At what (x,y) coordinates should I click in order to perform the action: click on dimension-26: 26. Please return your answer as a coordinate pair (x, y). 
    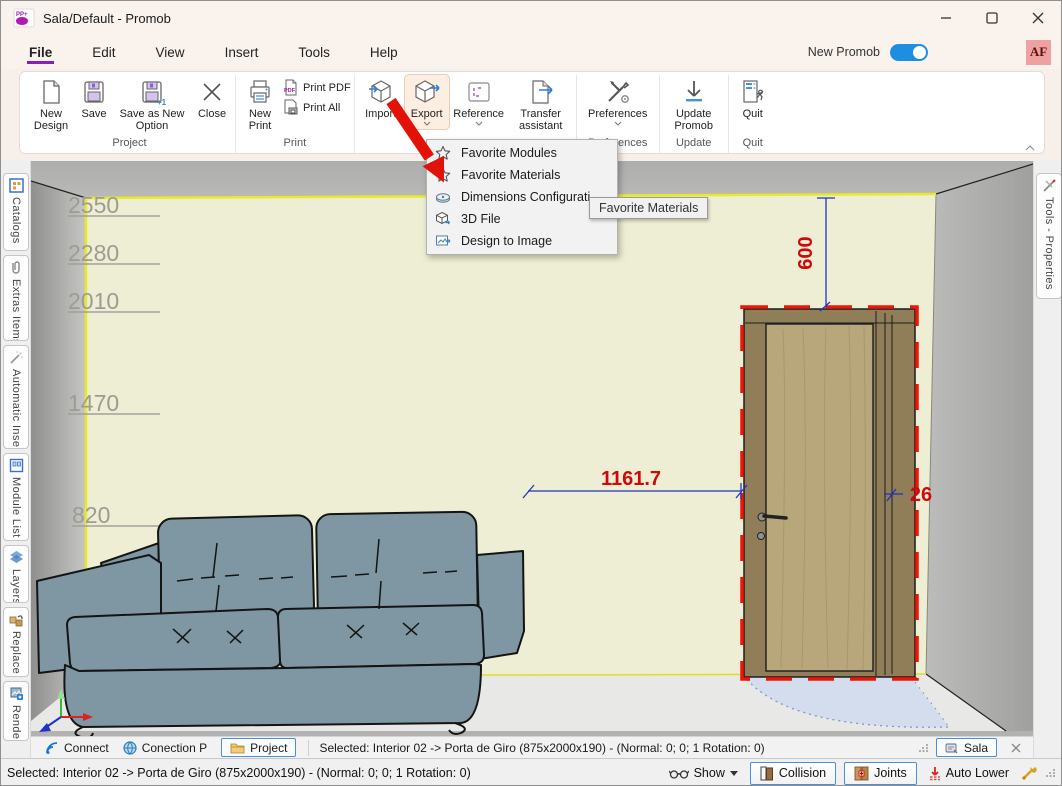
    Looking at the image, I should click on (921, 495).